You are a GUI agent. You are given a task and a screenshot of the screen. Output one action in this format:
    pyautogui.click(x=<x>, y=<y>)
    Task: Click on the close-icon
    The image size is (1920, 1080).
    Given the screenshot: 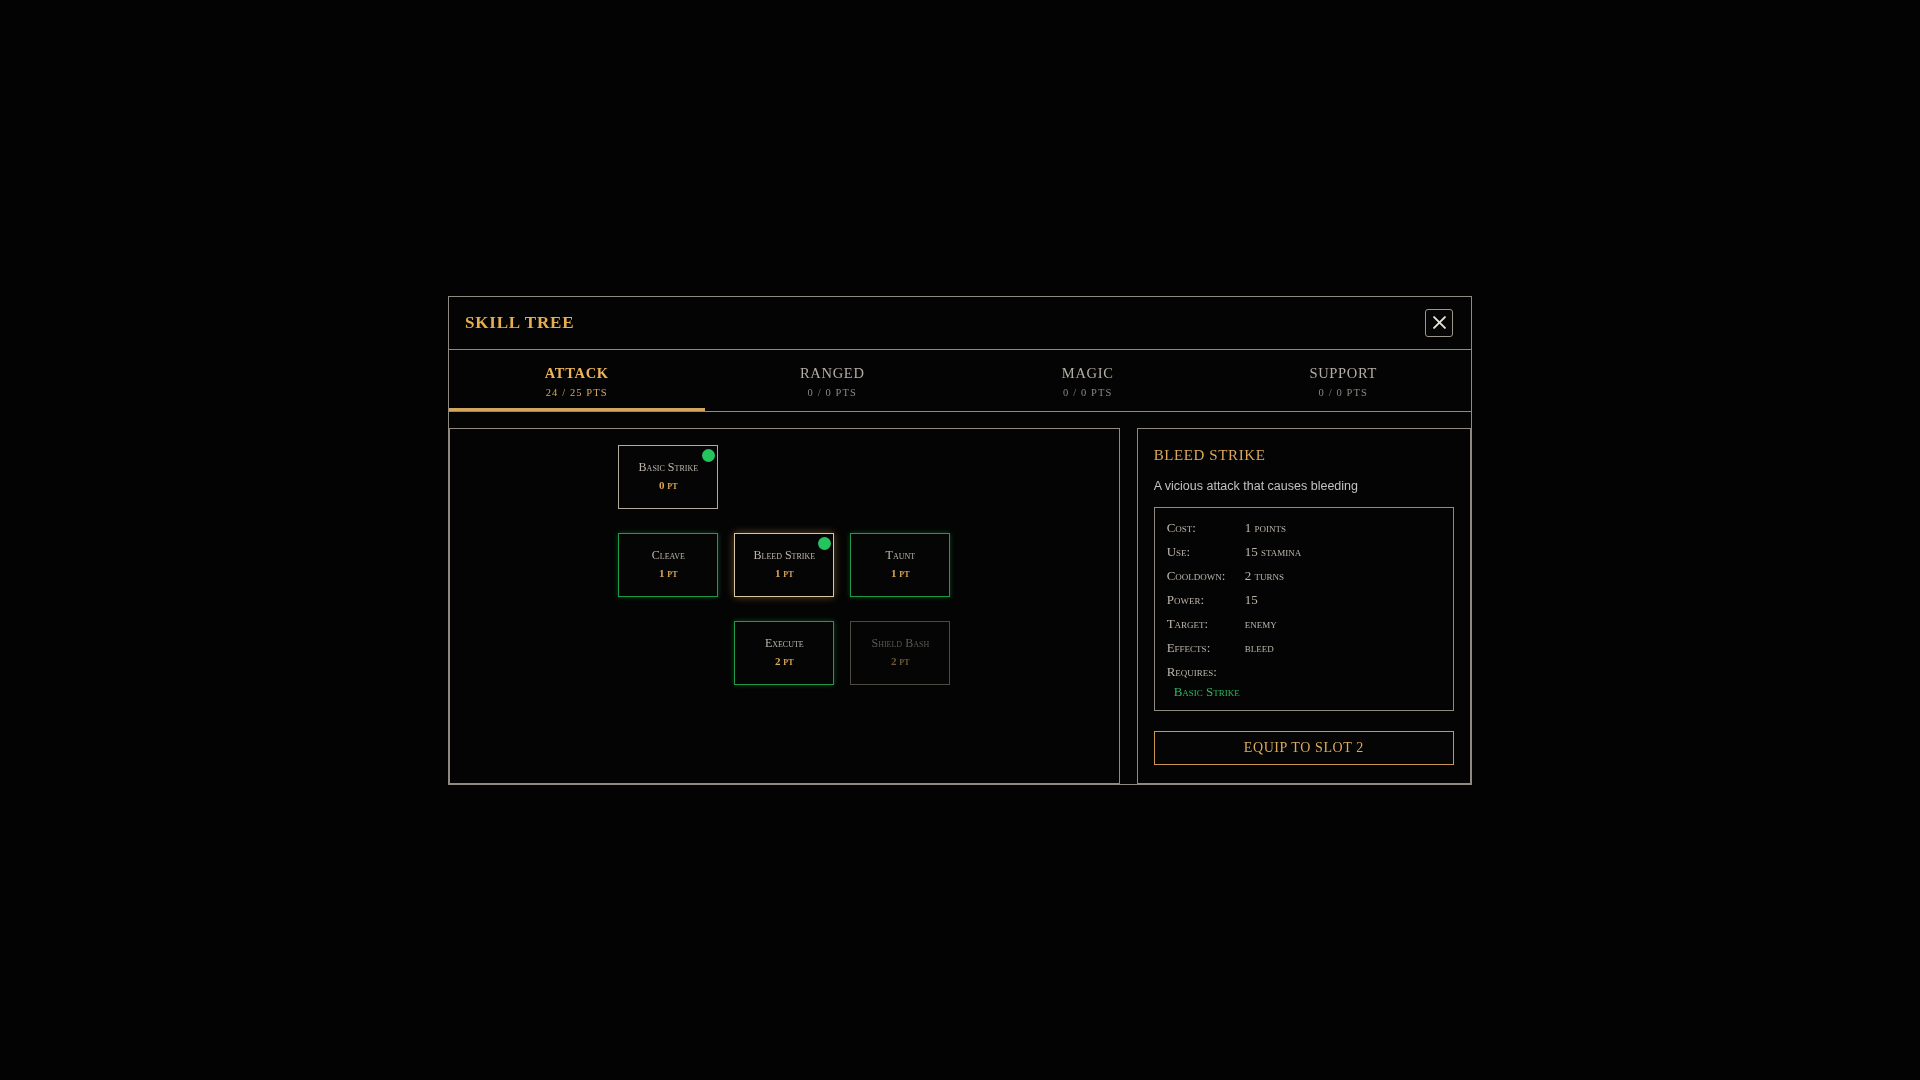 What is the action you would take?
    pyautogui.click(x=1439, y=322)
    